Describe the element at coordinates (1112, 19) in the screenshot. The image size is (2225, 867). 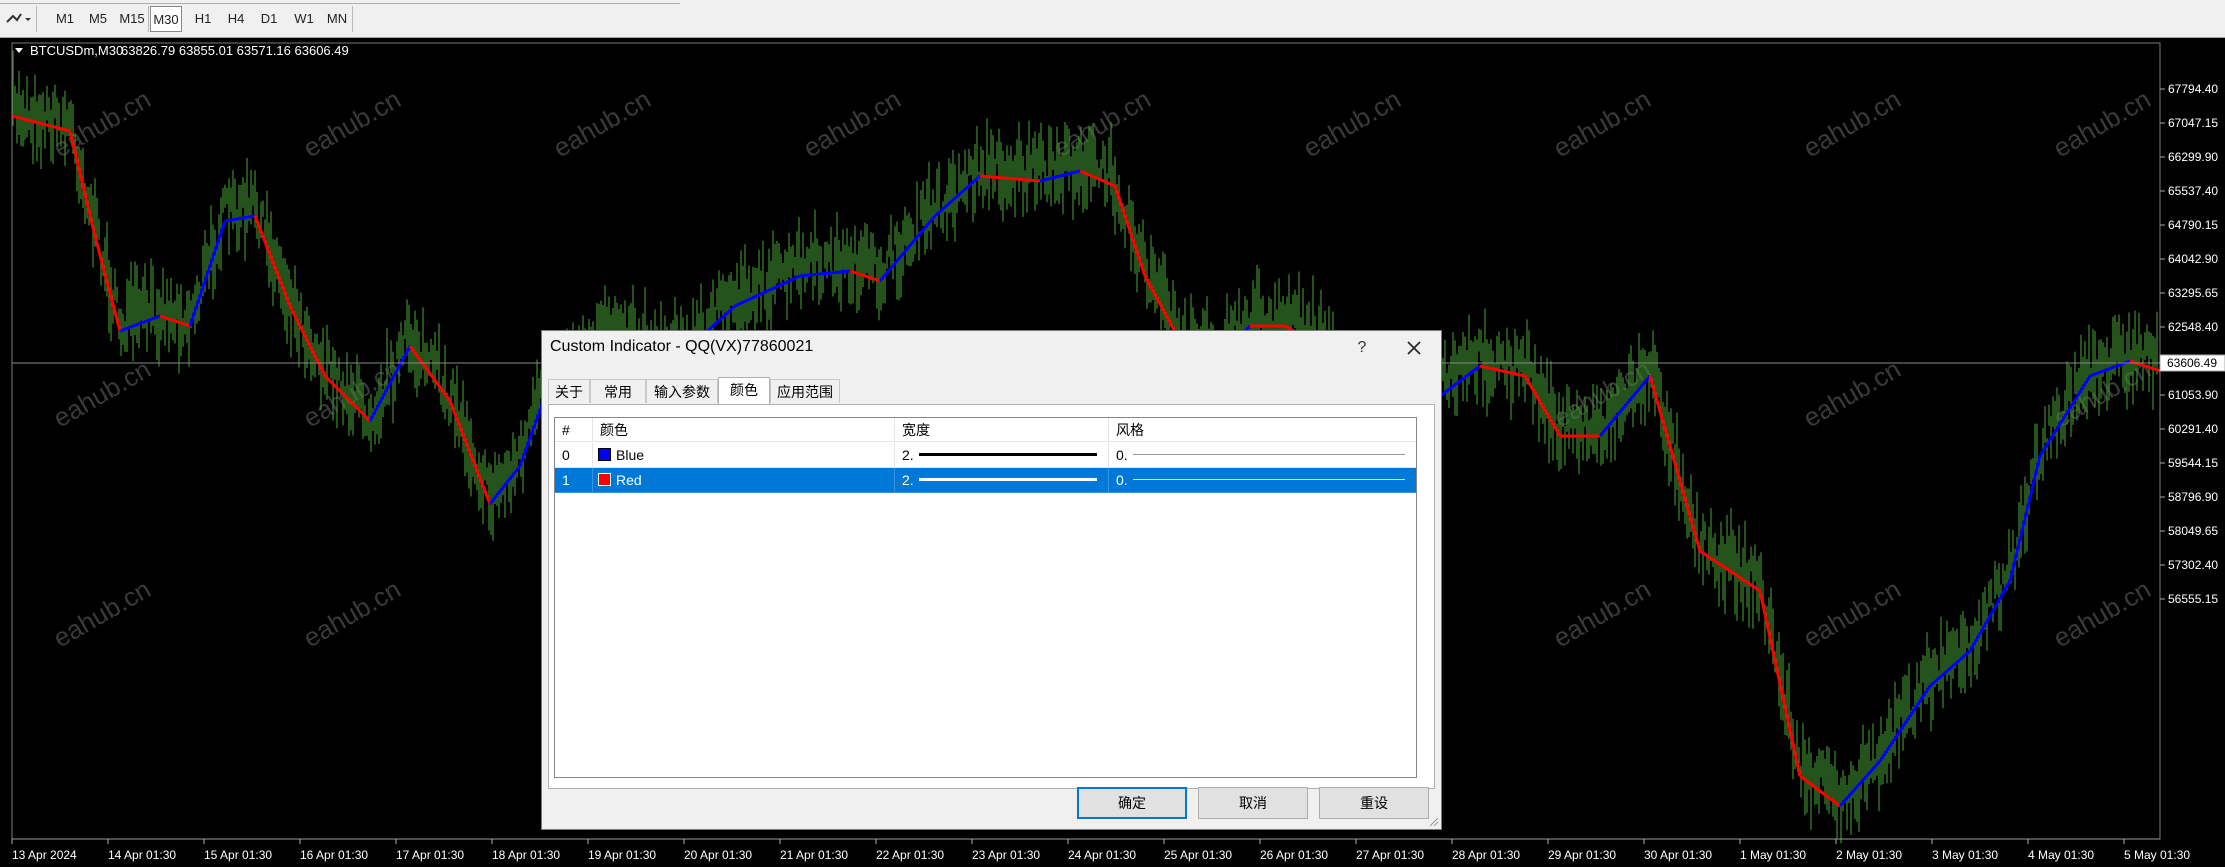
I see `chart-toolbar: M1 M5 M15 M30 H1 H4 D1 W1 MN` at that location.